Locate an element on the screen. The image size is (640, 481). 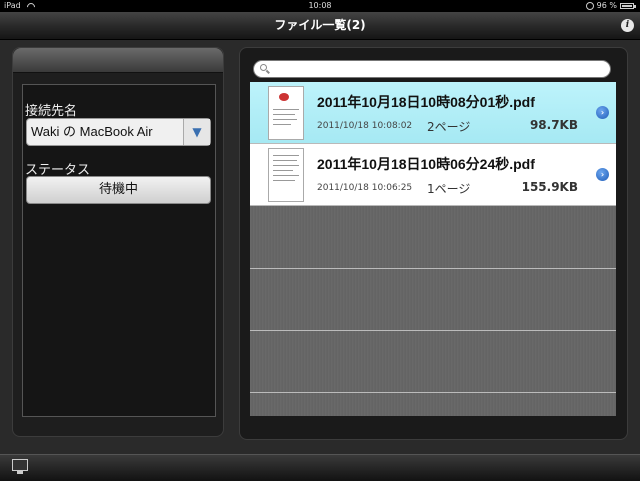
page-title: ファイル一覧(2) is located at coordinates (320, 25).